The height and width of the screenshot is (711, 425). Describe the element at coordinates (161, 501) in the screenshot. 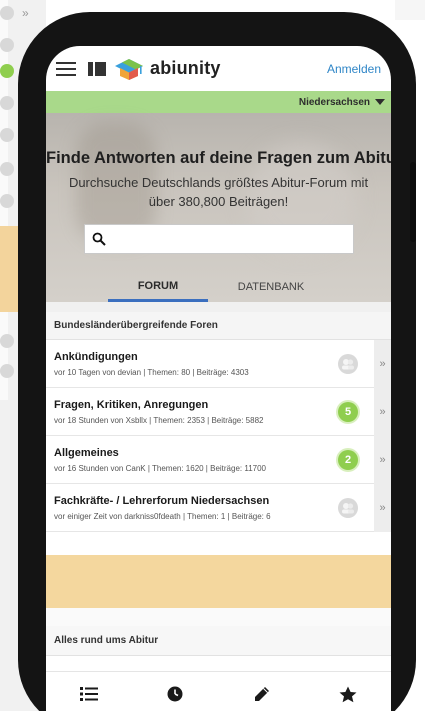

I see `forum-title: Fachkräfte- / Lehrerforum Niedersachsen` at that location.